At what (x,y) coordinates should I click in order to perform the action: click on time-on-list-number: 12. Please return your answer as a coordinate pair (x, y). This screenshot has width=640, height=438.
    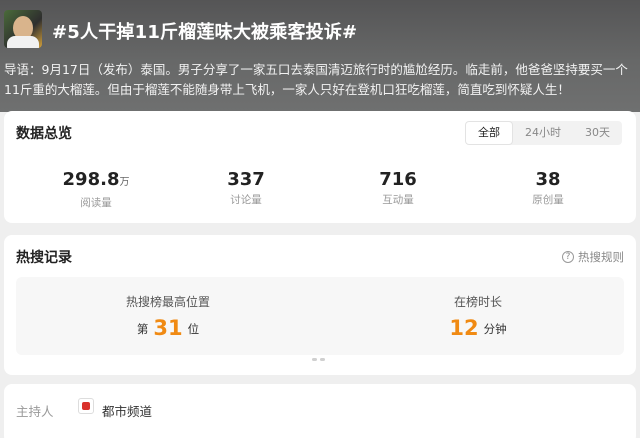
    Looking at the image, I should click on (464, 328).